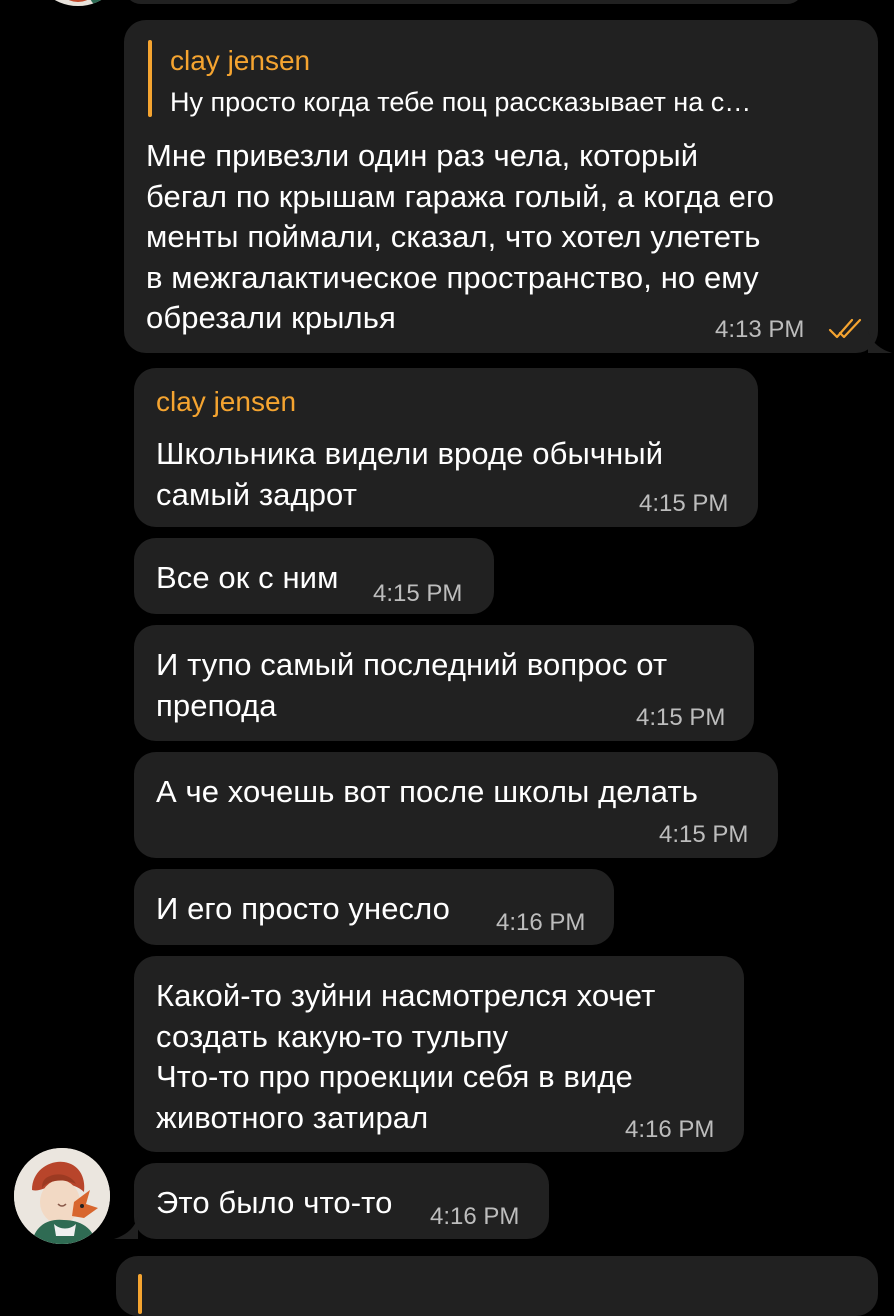 The width and height of the screenshot is (894, 1316). What do you see at coordinates (845, 328) in the screenshot?
I see `double-check-icon` at bounding box center [845, 328].